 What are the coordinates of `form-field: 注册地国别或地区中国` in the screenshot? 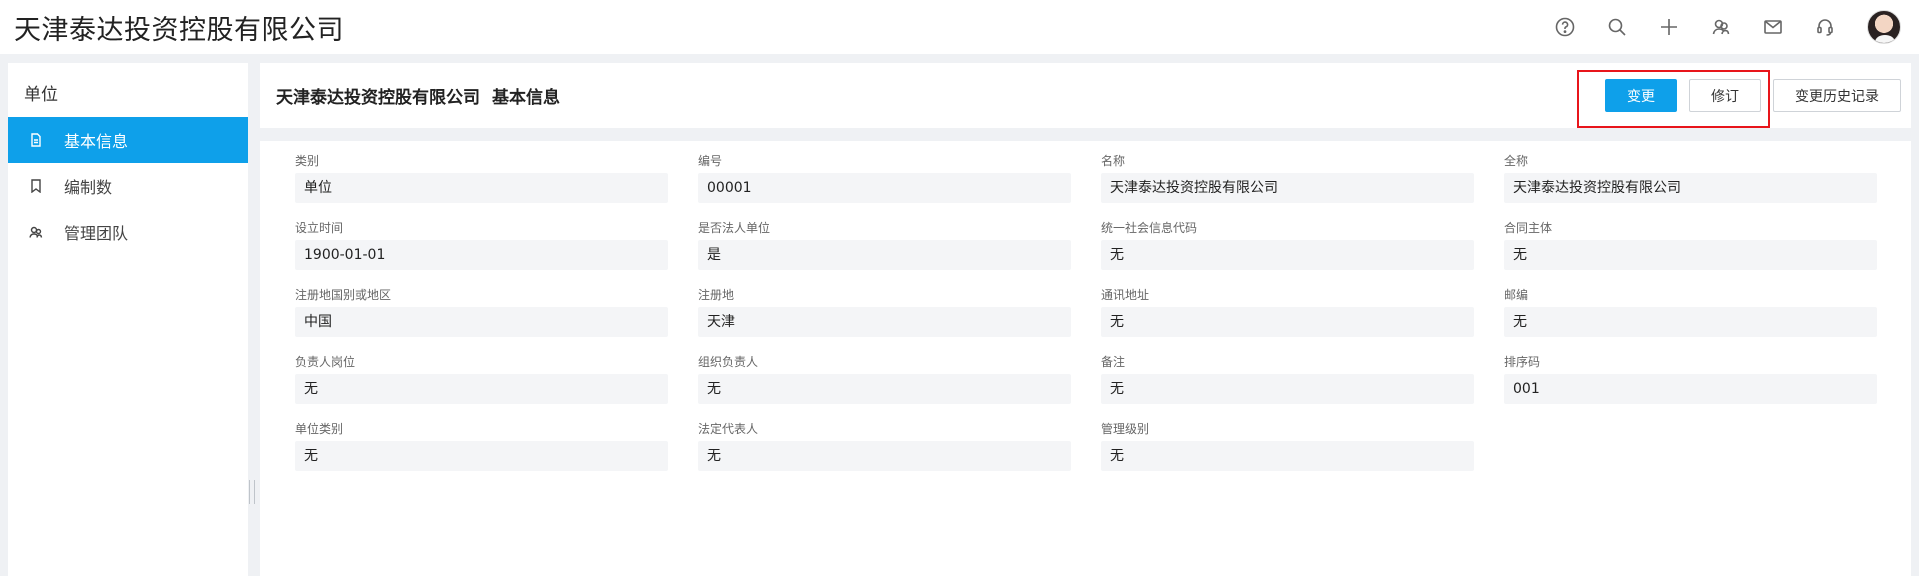 It's located at (481, 312).